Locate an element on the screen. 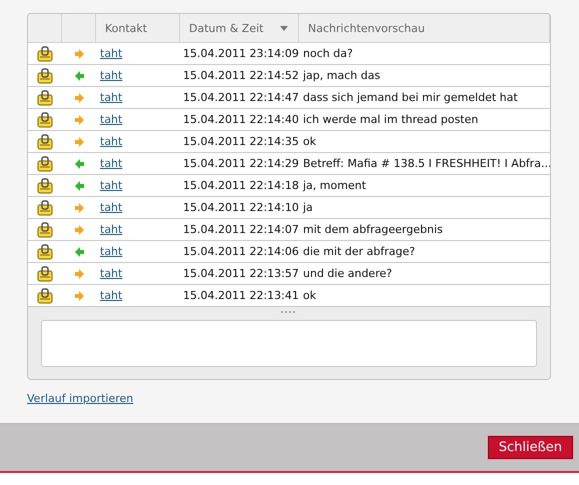  import-history-link: Verlauf importieren is located at coordinates (80, 398).